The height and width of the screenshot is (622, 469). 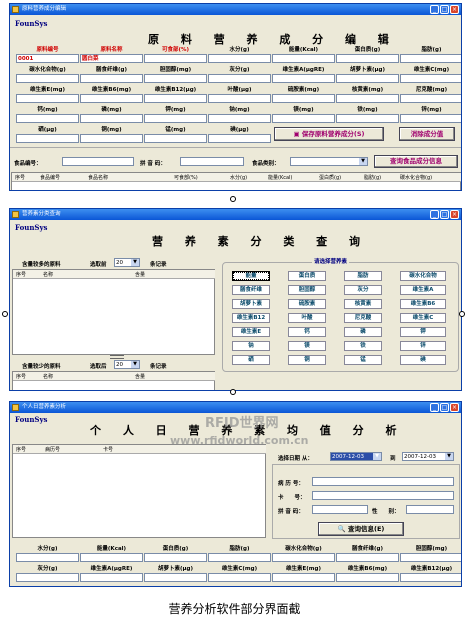 What do you see at coordinates (127, 262) in the screenshot?
I see `take-front-select: 20 ▼` at bounding box center [127, 262].